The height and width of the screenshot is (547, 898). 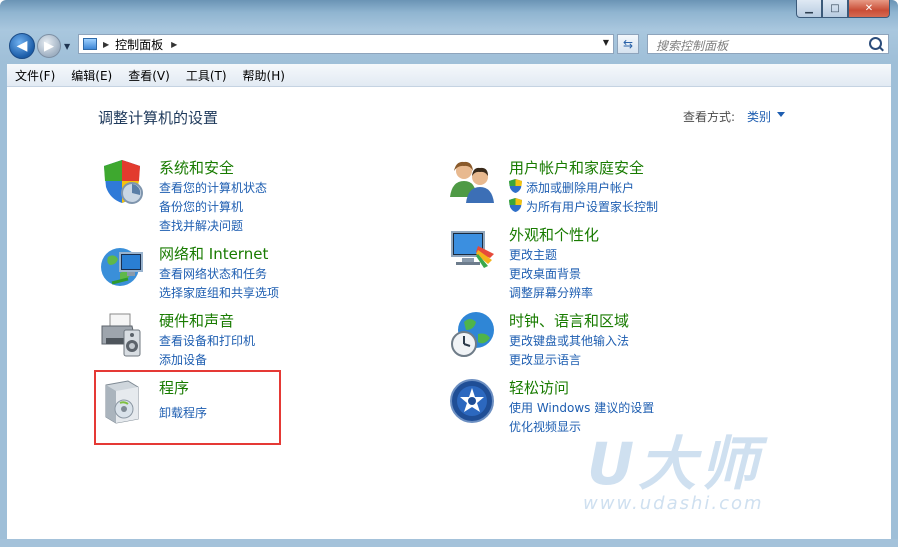 What do you see at coordinates (869, 9) in the screenshot?
I see `close-button: ✕` at bounding box center [869, 9].